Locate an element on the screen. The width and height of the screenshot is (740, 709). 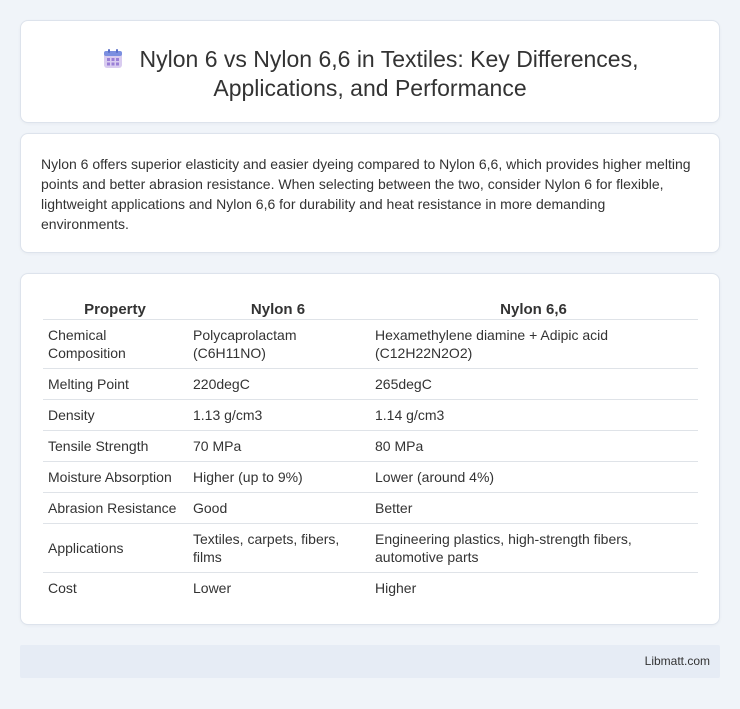
cell-property: Moisture Absorption is located at coordinates (115, 477).